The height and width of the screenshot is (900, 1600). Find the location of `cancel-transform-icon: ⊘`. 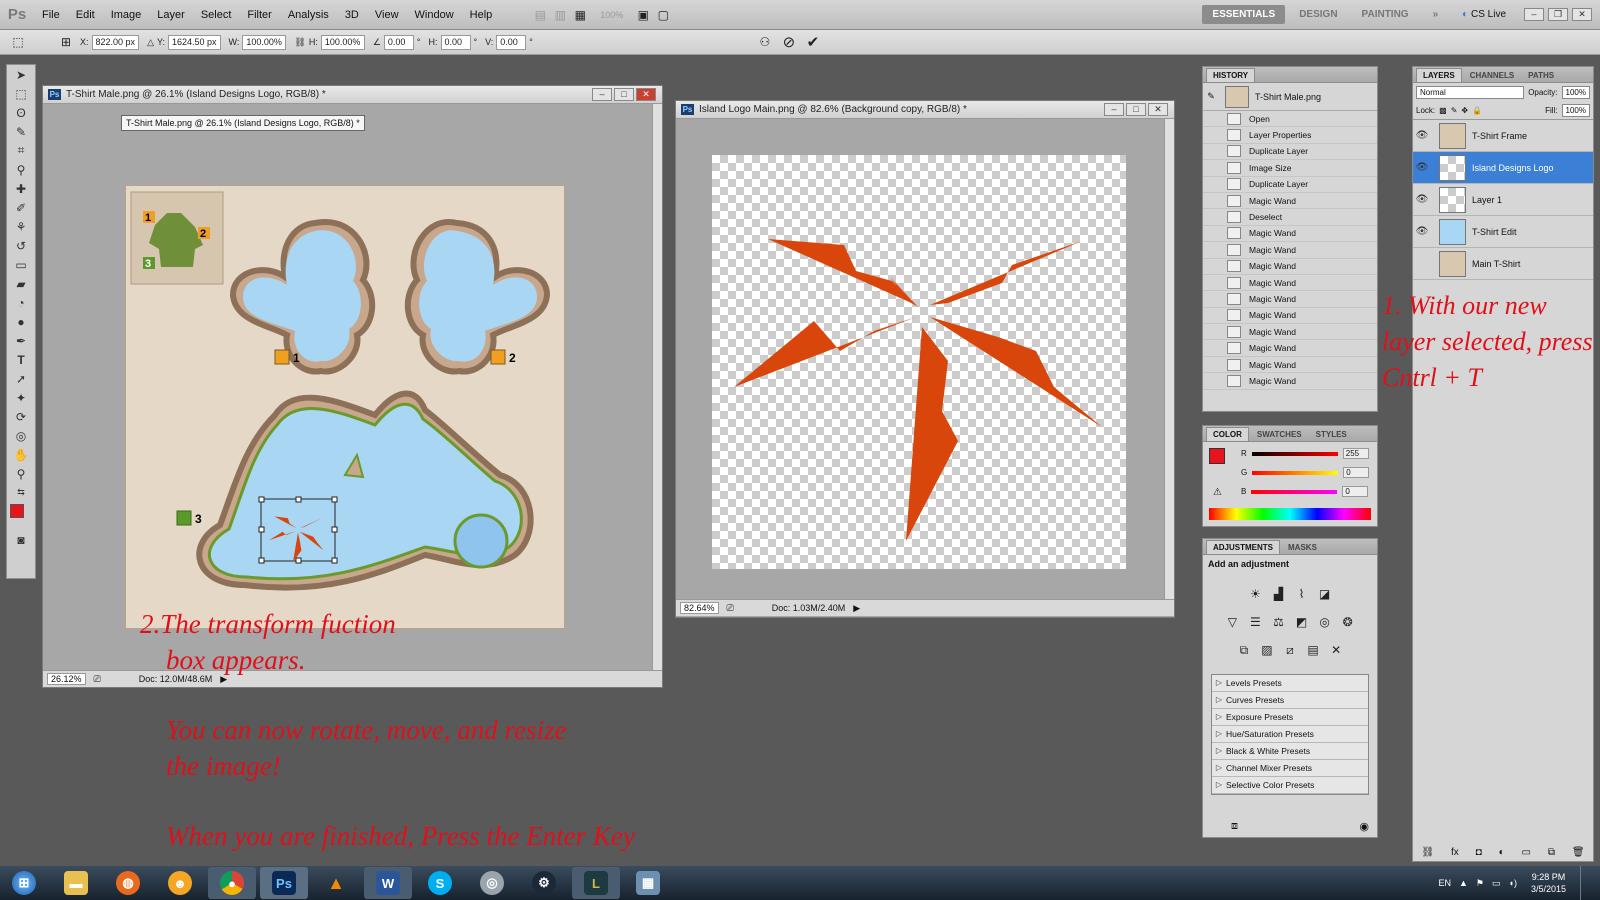

cancel-transform-icon: ⊘ is located at coordinates (789, 42).